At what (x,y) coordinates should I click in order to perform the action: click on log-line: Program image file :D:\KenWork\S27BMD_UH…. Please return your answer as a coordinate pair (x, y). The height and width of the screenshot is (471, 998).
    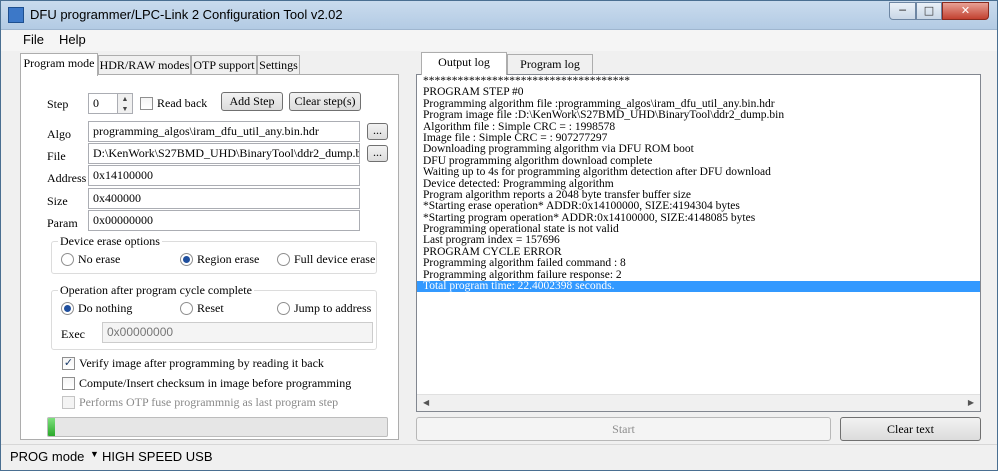
    Looking at the image, I should click on (604, 115).